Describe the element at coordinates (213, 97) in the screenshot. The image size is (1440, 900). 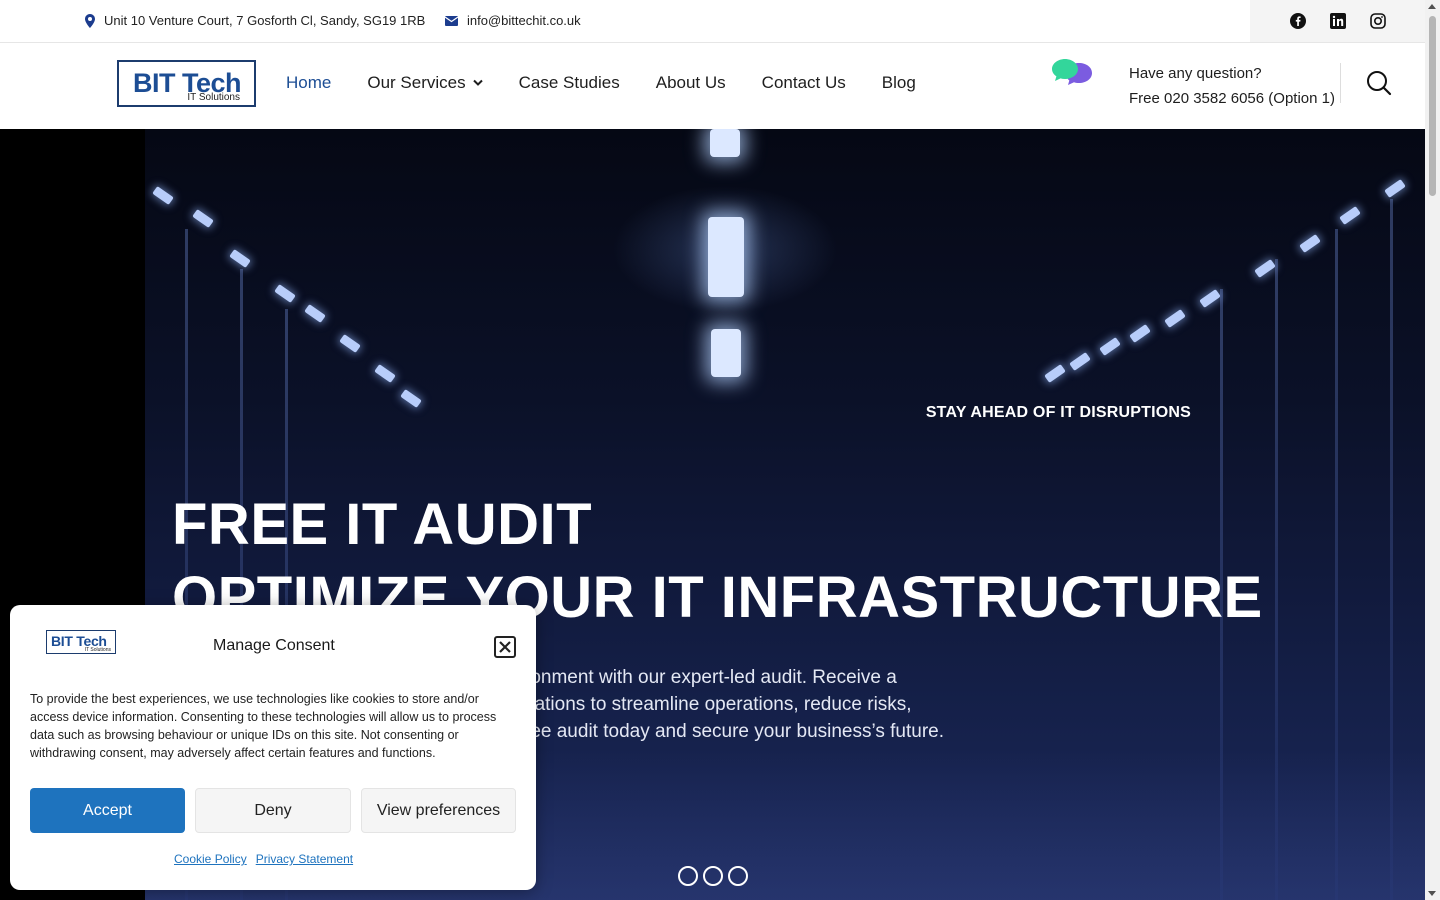
I see `logo-subtext: IT Solutions` at that location.